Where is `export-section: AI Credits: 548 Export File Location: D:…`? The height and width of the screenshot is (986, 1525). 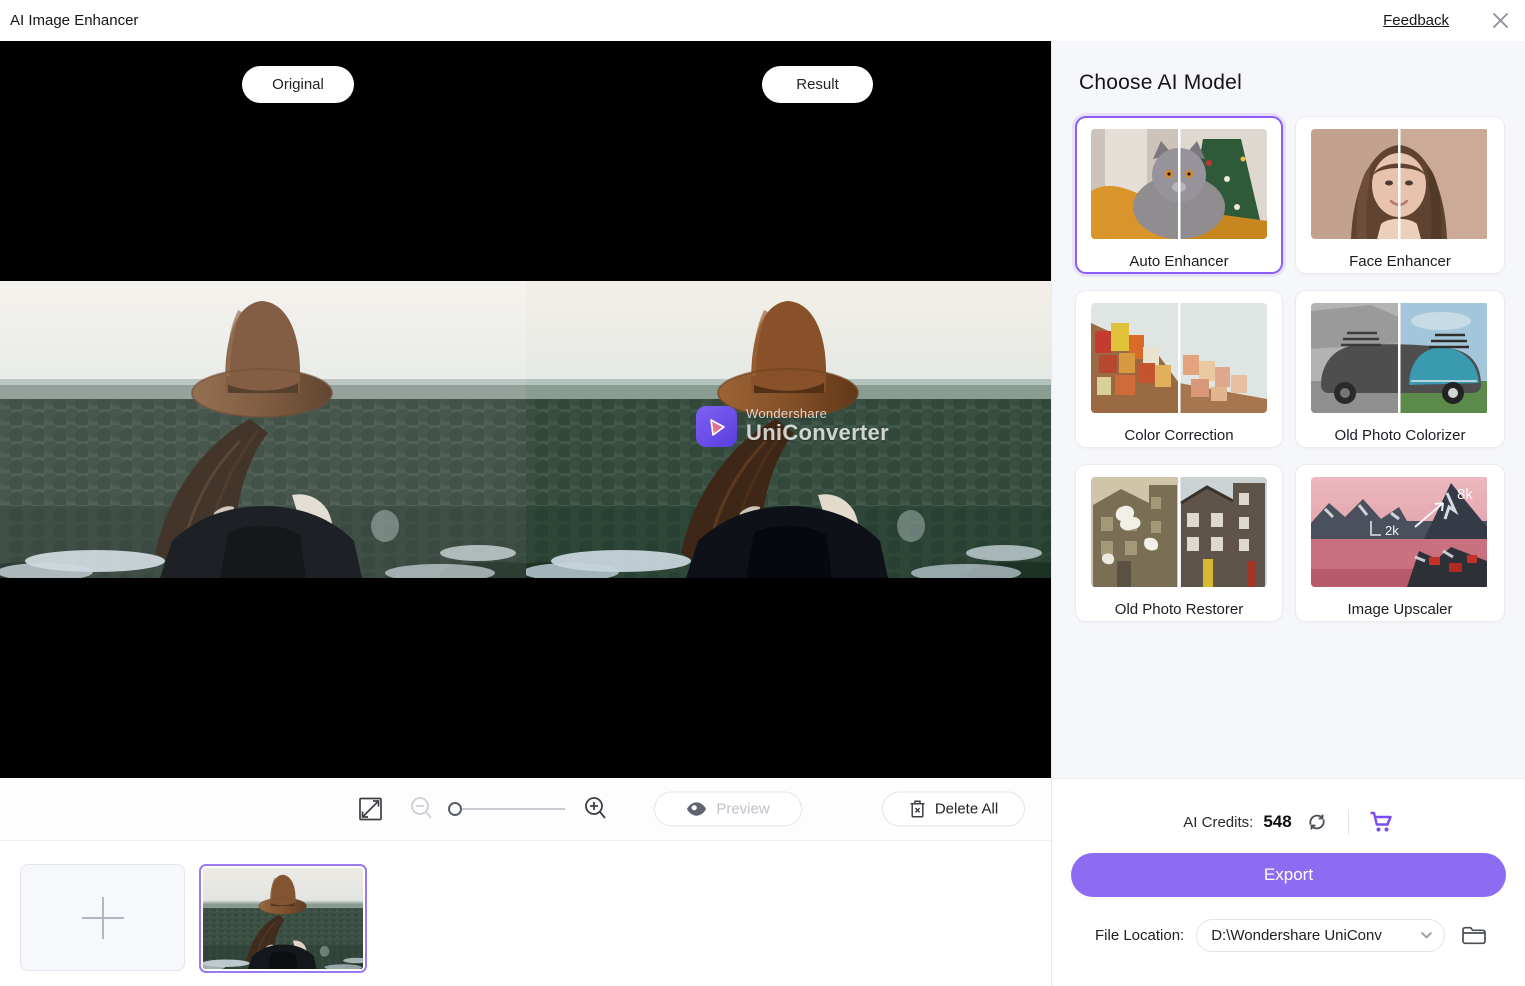
export-section: AI Credits: 548 Export File Location: D:… is located at coordinates (1288, 882).